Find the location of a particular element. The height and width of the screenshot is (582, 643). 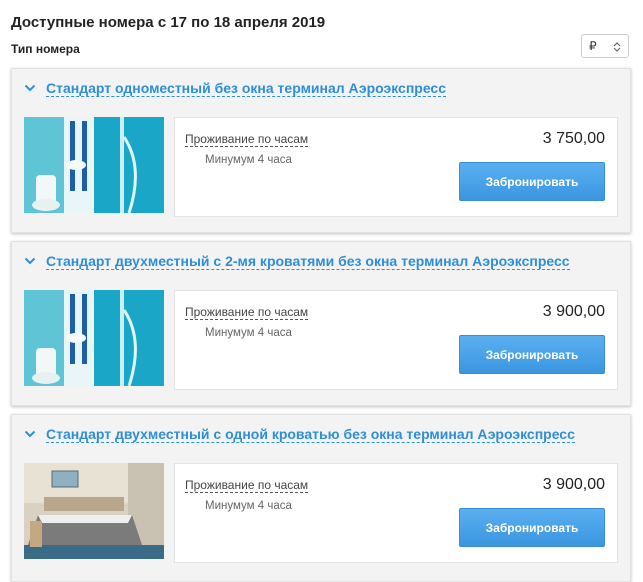

room-type-label: Тип номера is located at coordinates (45, 49).